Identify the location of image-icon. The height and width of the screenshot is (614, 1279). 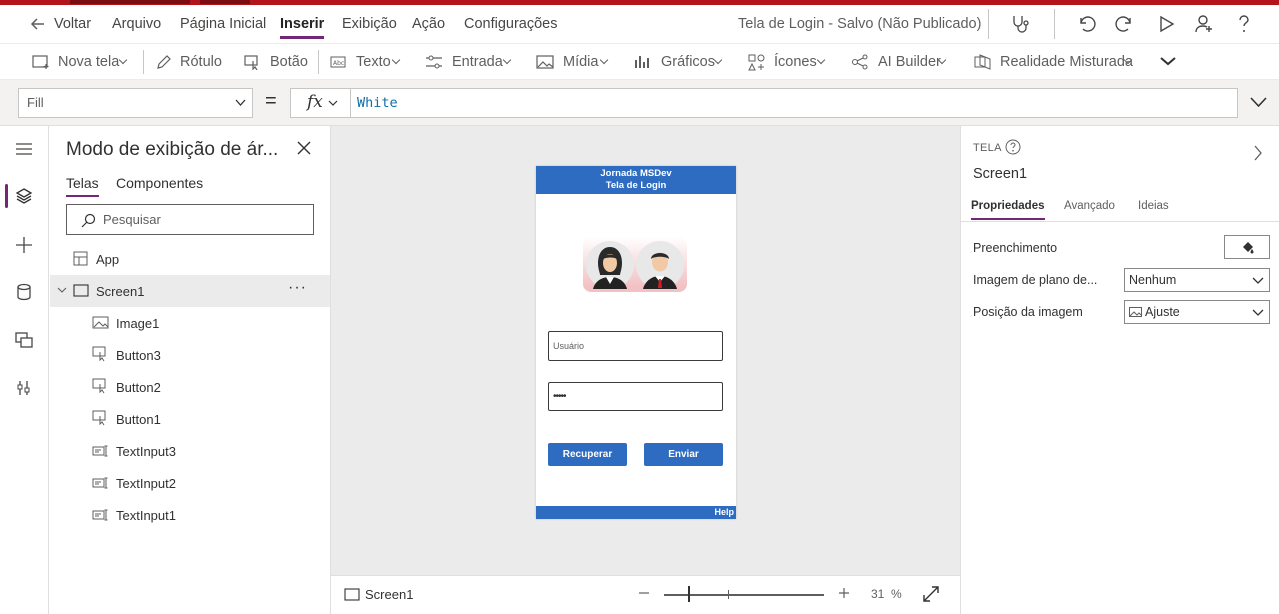
(545, 62).